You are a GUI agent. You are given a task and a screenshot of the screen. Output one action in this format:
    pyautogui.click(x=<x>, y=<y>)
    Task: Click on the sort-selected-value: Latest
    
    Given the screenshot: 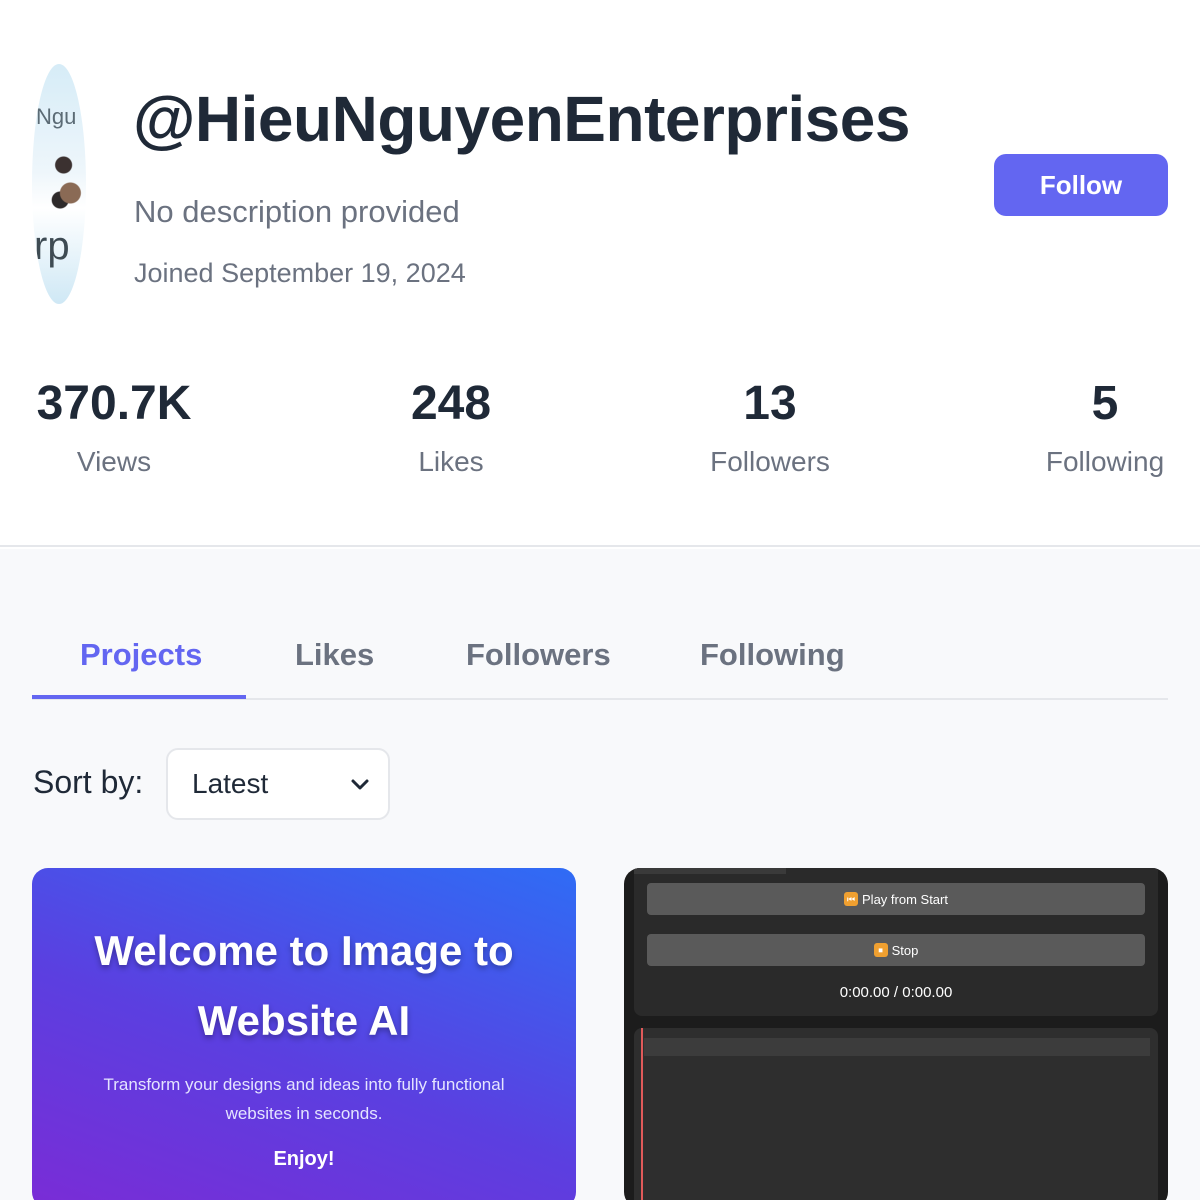 What is the action you would take?
    pyautogui.click(x=230, y=783)
    